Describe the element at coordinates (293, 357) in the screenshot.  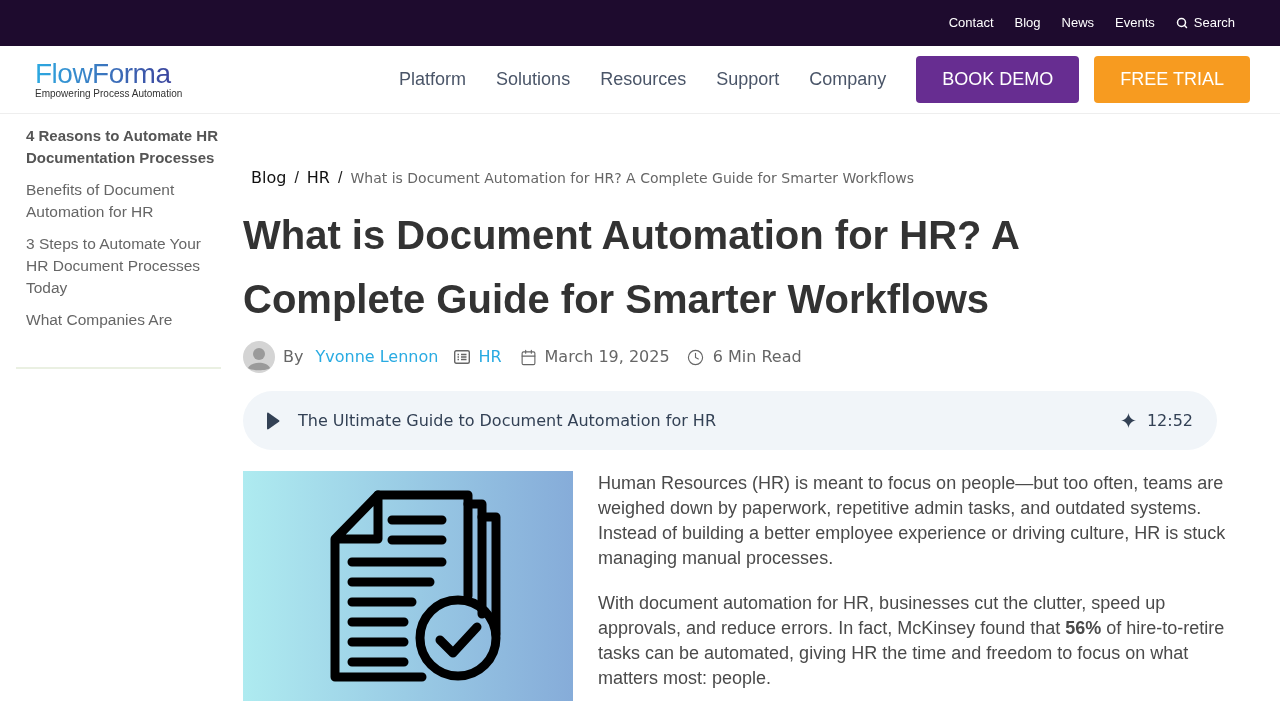
I see `byline-label: By` at that location.